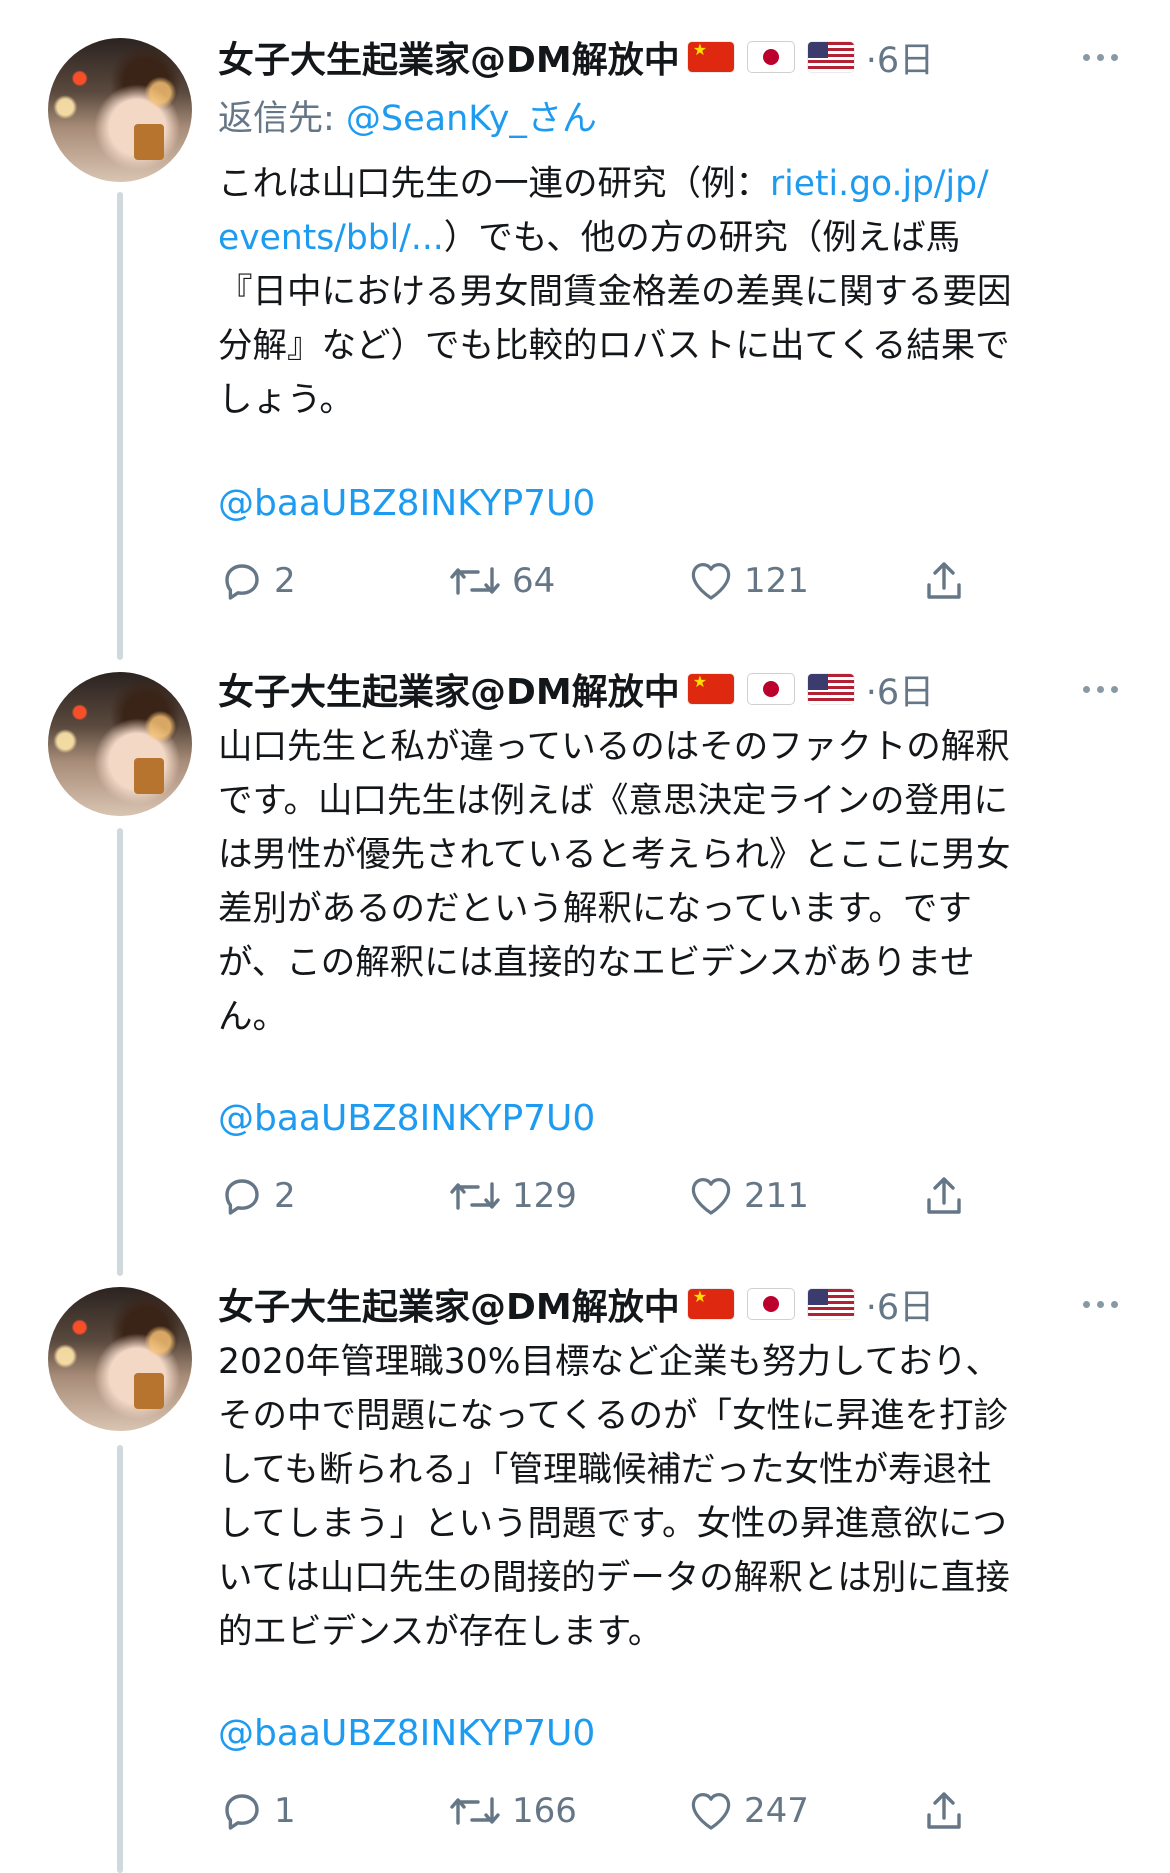 The width and height of the screenshot is (1170, 1873). What do you see at coordinates (776, 581) in the screenshot?
I see `like-count: 121` at bounding box center [776, 581].